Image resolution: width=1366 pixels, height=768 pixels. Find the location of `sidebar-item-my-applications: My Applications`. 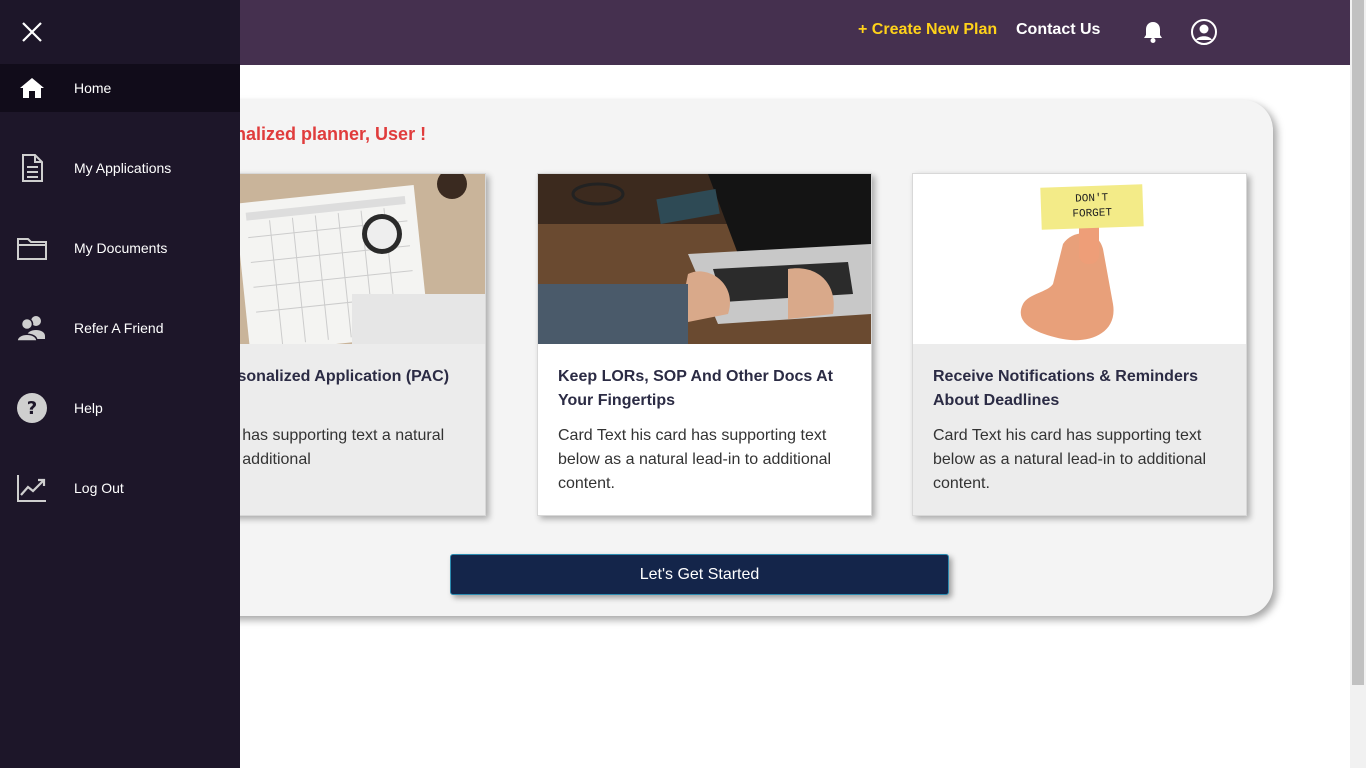

sidebar-item-my-applications: My Applications is located at coordinates (120, 168).